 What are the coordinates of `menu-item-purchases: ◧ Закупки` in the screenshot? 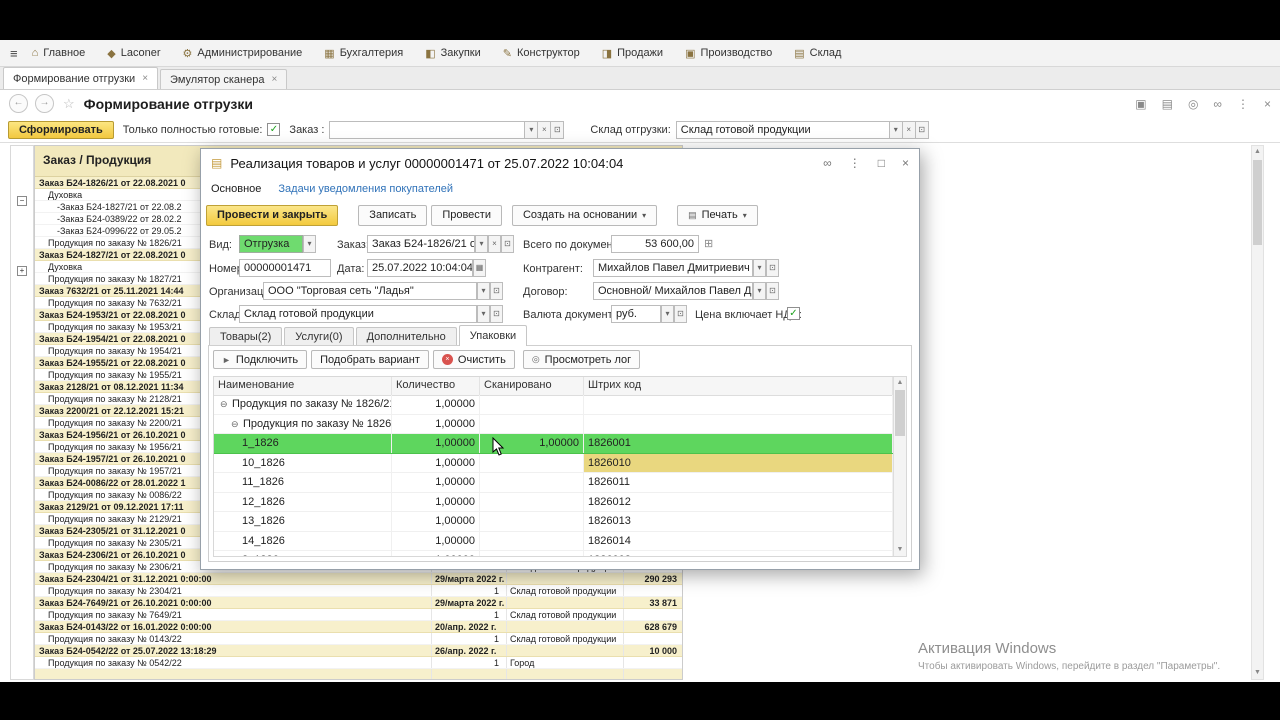 It's located at (453, 53).